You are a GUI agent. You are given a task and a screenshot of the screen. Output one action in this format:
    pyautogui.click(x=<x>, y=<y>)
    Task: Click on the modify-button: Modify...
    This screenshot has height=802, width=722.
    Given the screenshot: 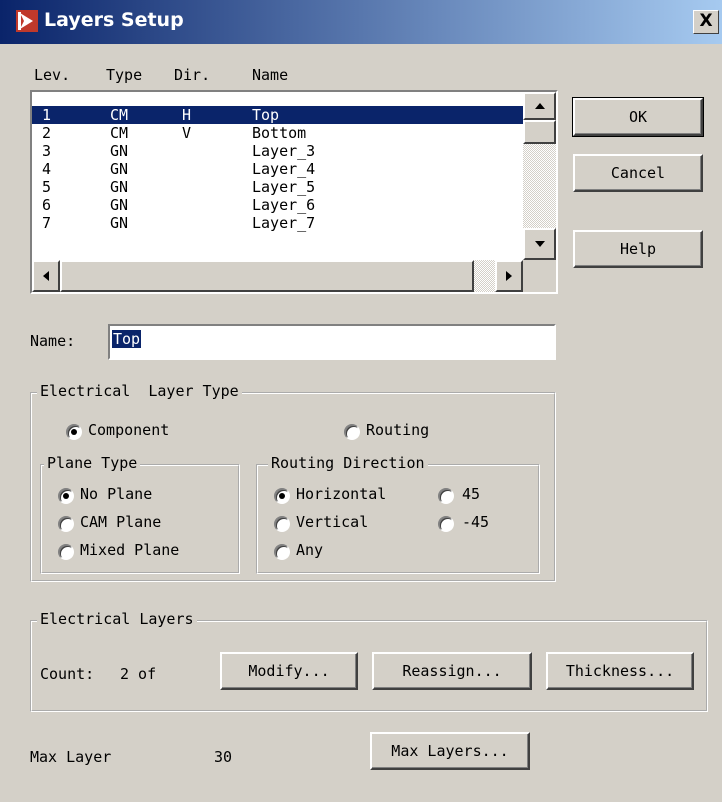 What is the action you would take?
    pyautogui.click(x=289, y=671)
    